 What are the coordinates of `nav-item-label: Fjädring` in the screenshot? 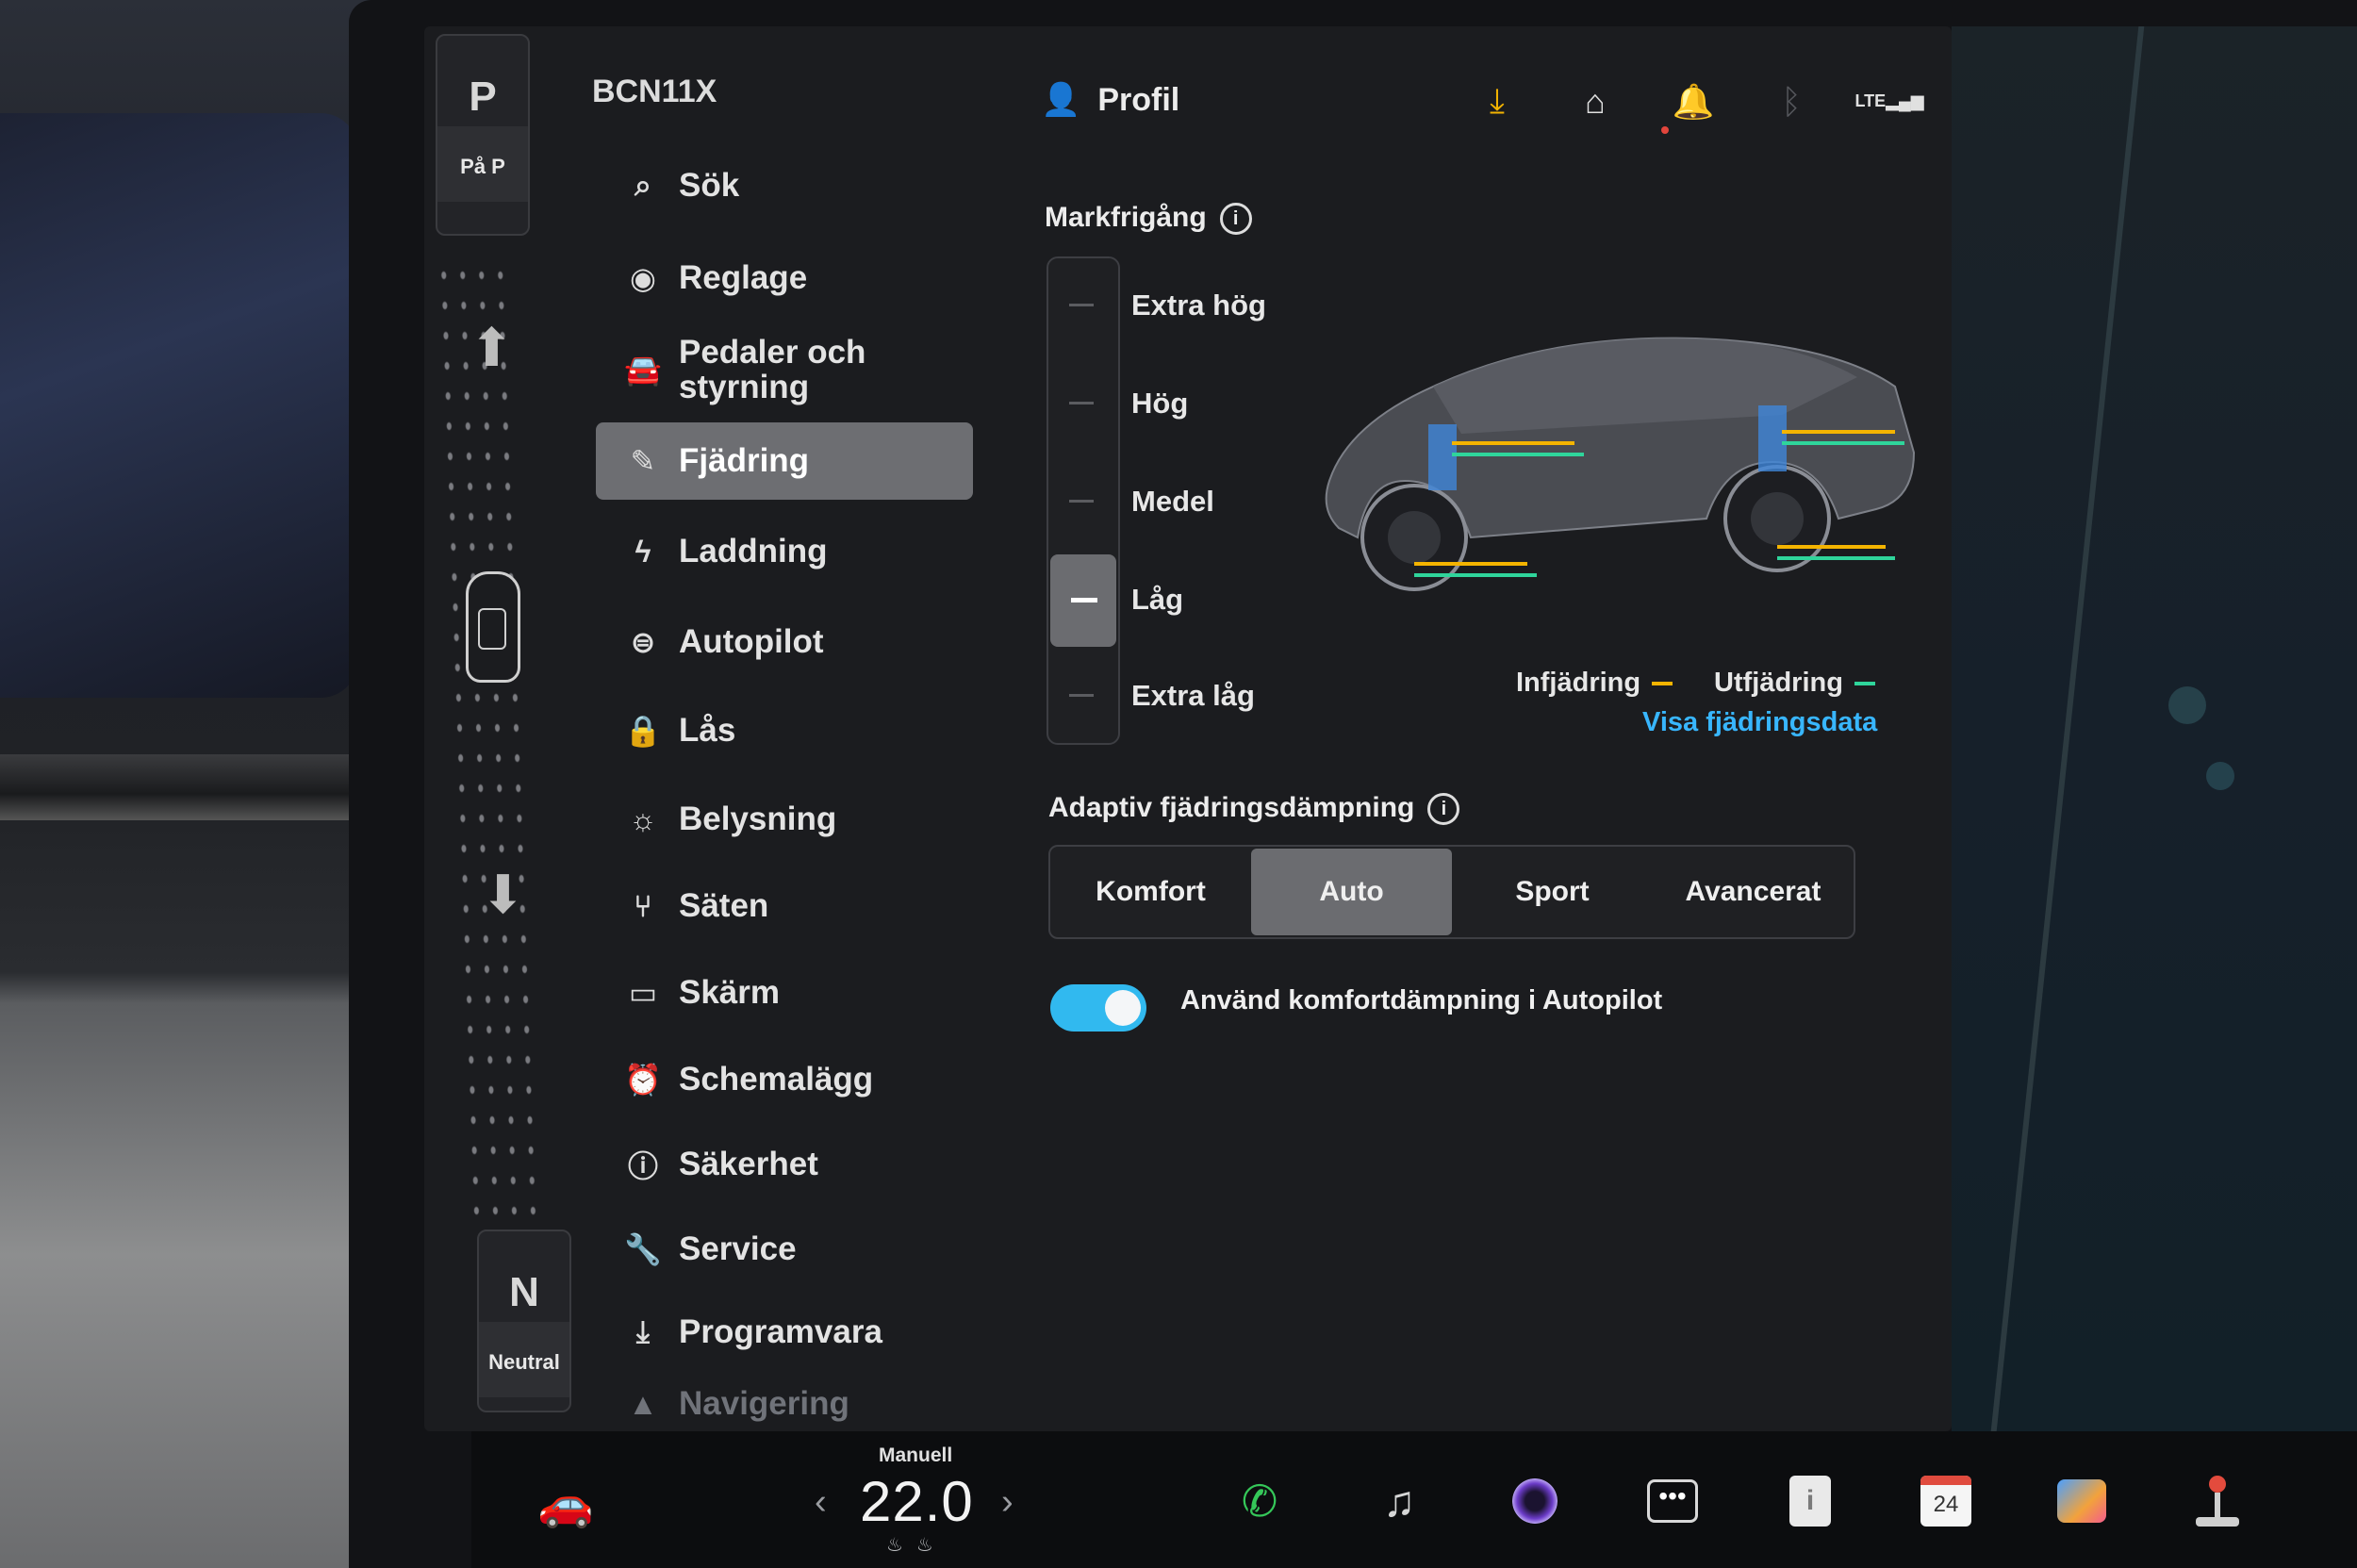 It's located at (744, 460).